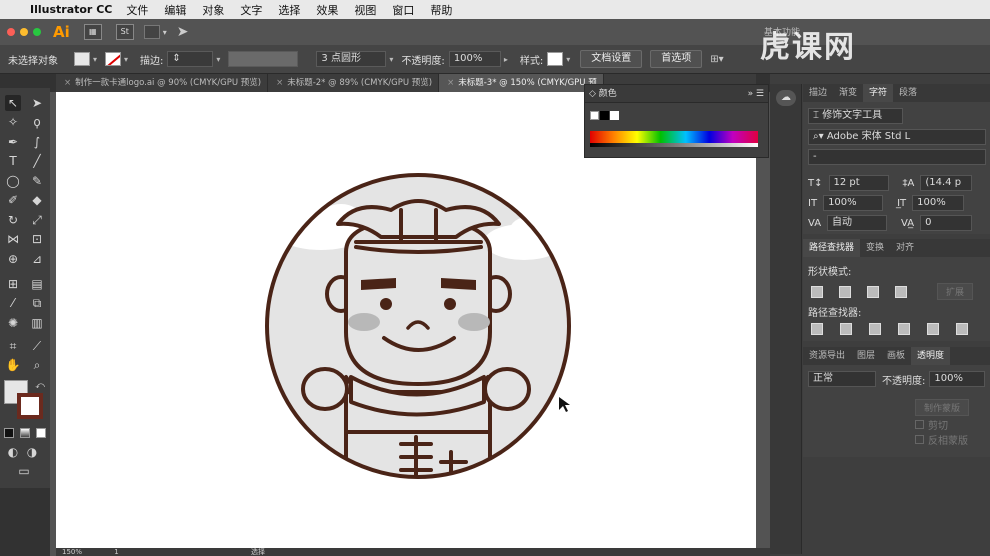 This screenshot has width=990, height=556. What do you see at coordinates (151, 32) in the screenshot?
I see `arrange-documents-icon` at bounding box center [151, 32].